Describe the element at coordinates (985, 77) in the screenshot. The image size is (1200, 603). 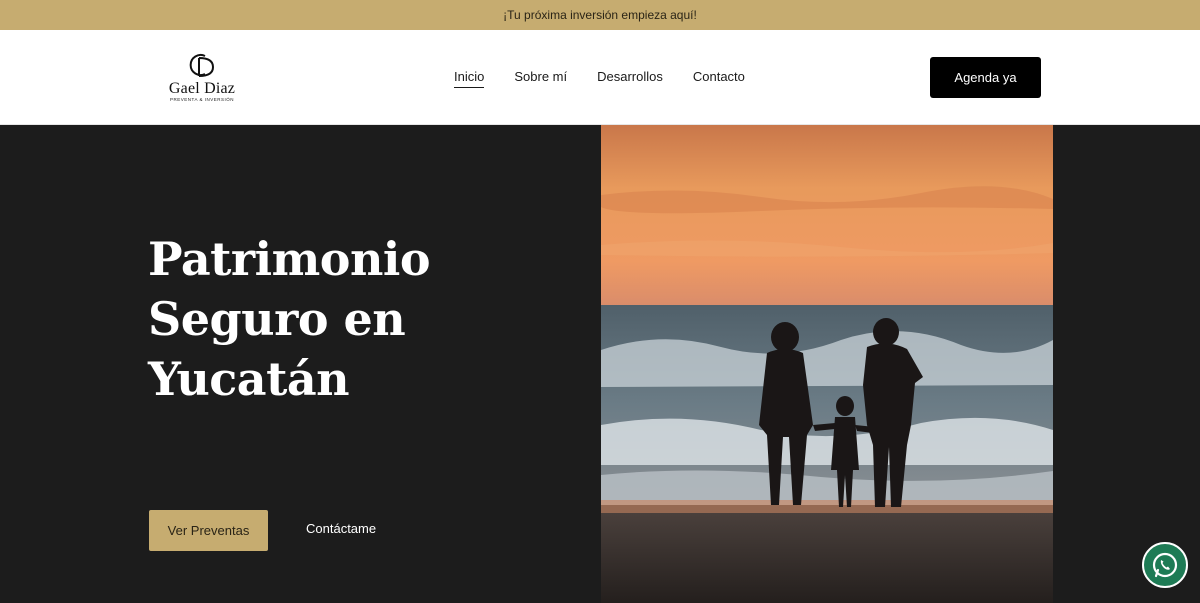
I see `agenda-button: Agenda ya` at that location.